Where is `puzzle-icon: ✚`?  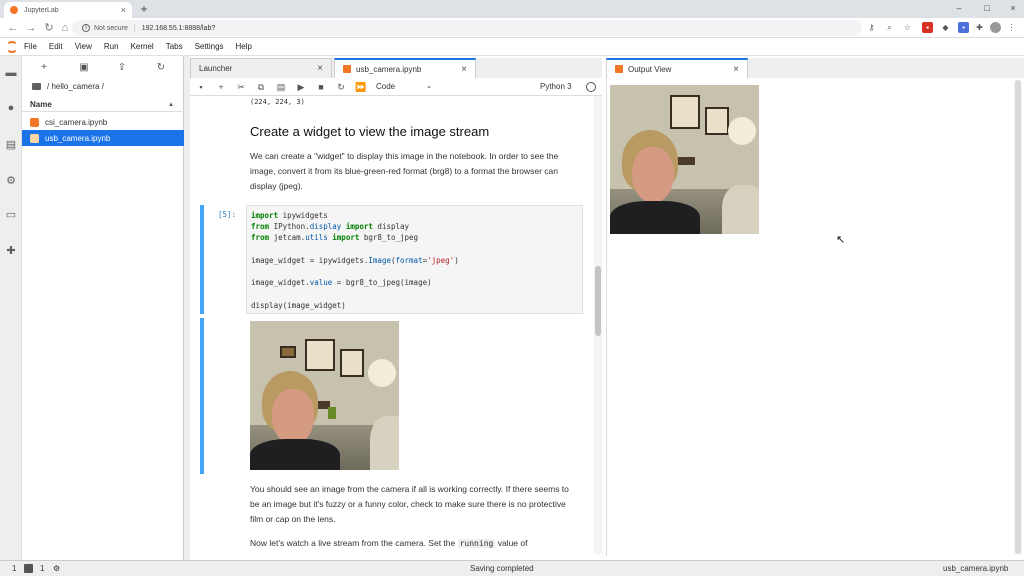
puzzle-icon: ✚ is located at coordinates (979, 27).